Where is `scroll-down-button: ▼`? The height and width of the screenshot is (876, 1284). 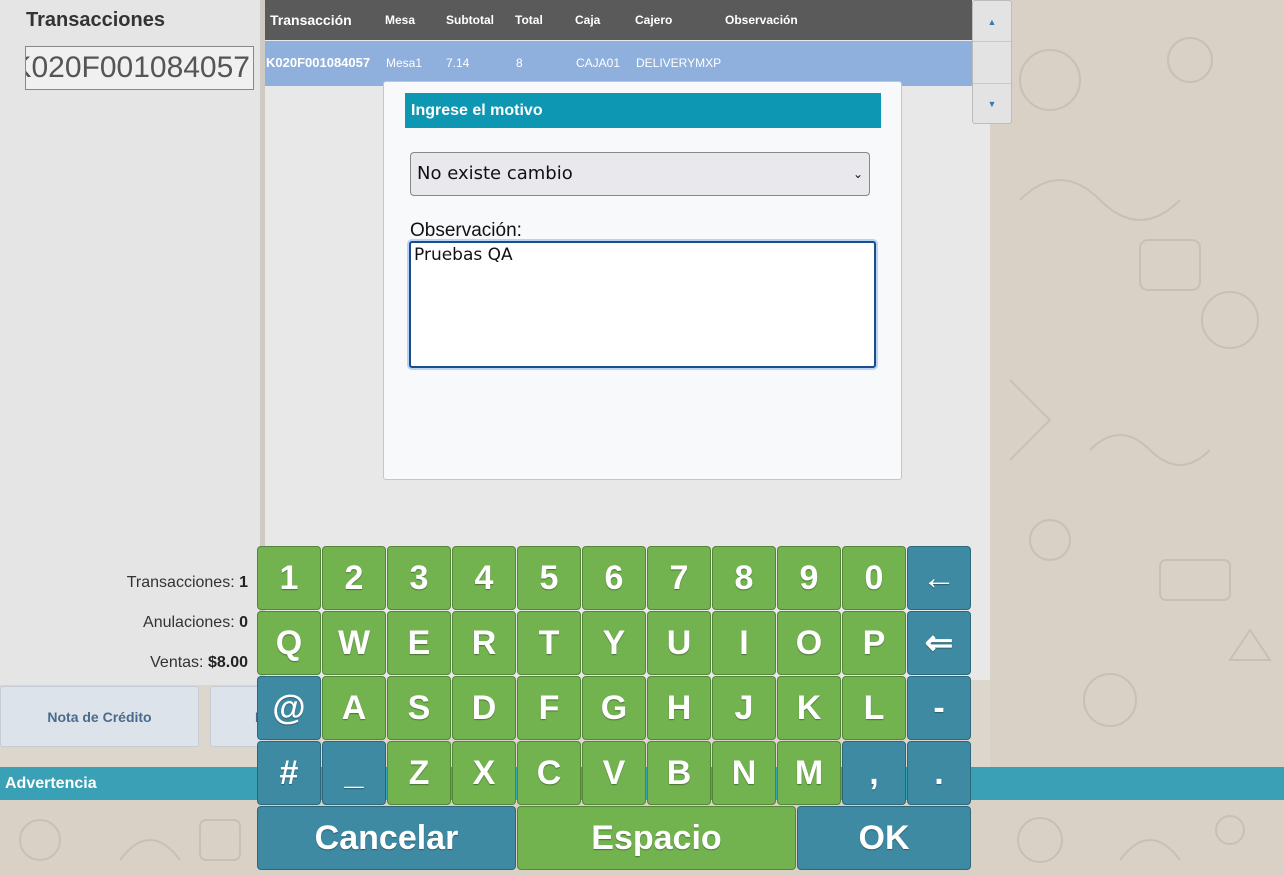 scroll-down-button: ▼ is located at coordinates (992, 103).